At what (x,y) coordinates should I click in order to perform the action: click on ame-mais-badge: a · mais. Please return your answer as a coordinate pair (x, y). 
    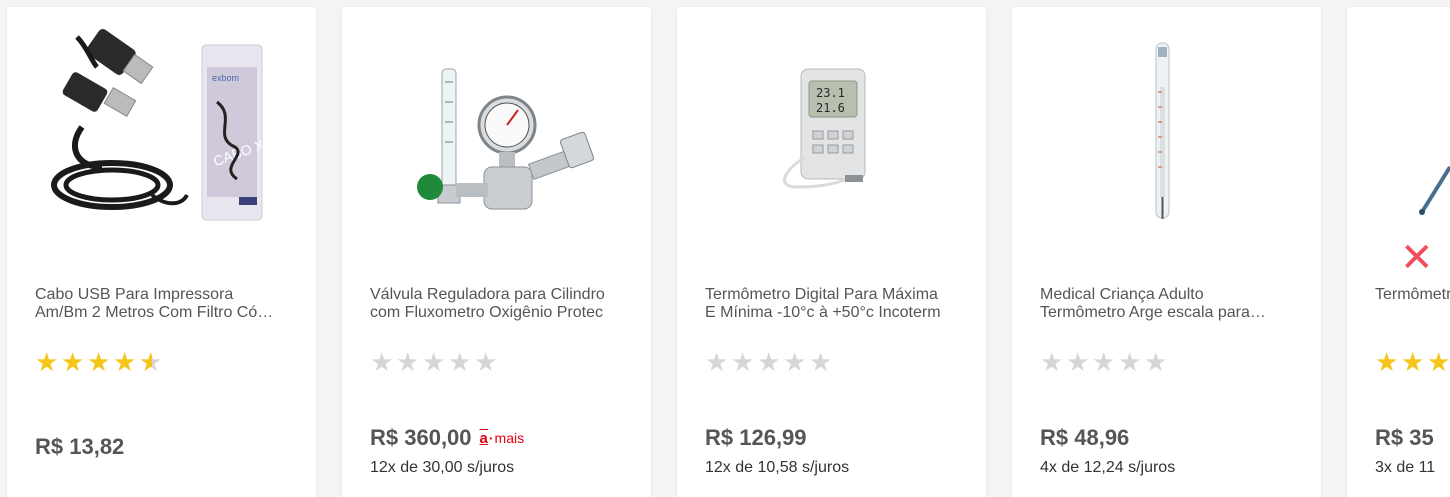
    Looking at the image, I should click on (502, 438).